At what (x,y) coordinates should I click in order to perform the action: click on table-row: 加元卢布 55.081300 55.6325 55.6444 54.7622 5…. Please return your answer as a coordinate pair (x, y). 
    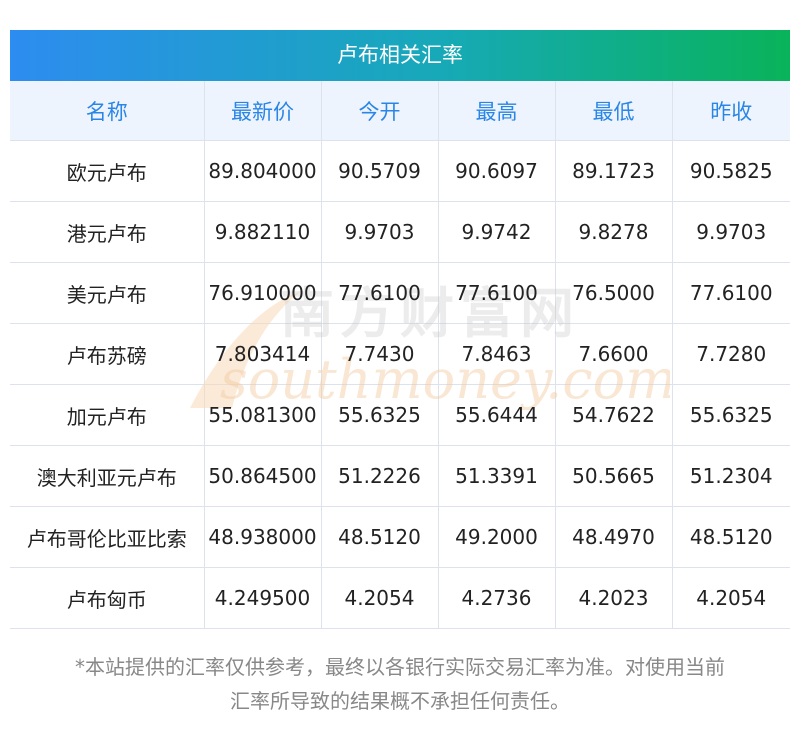
    Looking at the image, I should click on (400, 415).